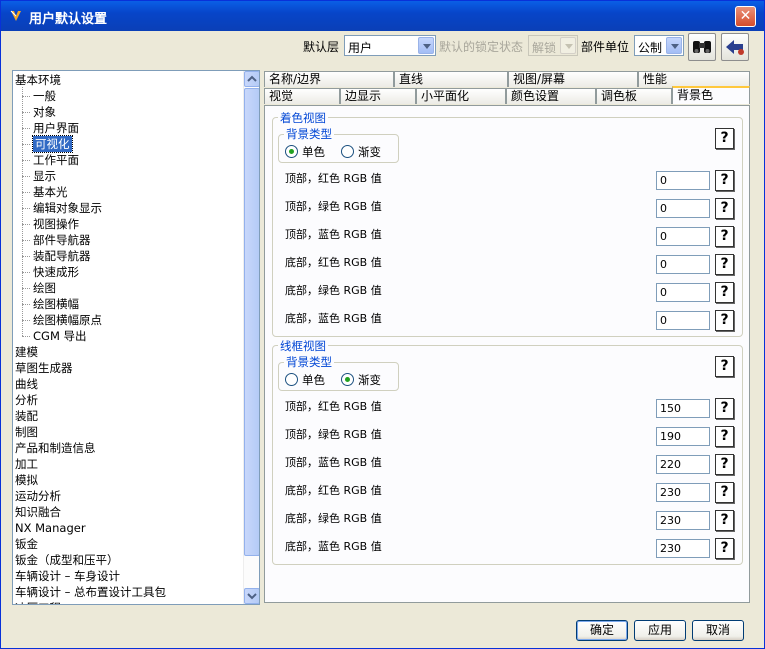 This screenshot has height=649, width=765. I want to click on tree-item: 模拟, so click(26, 480).